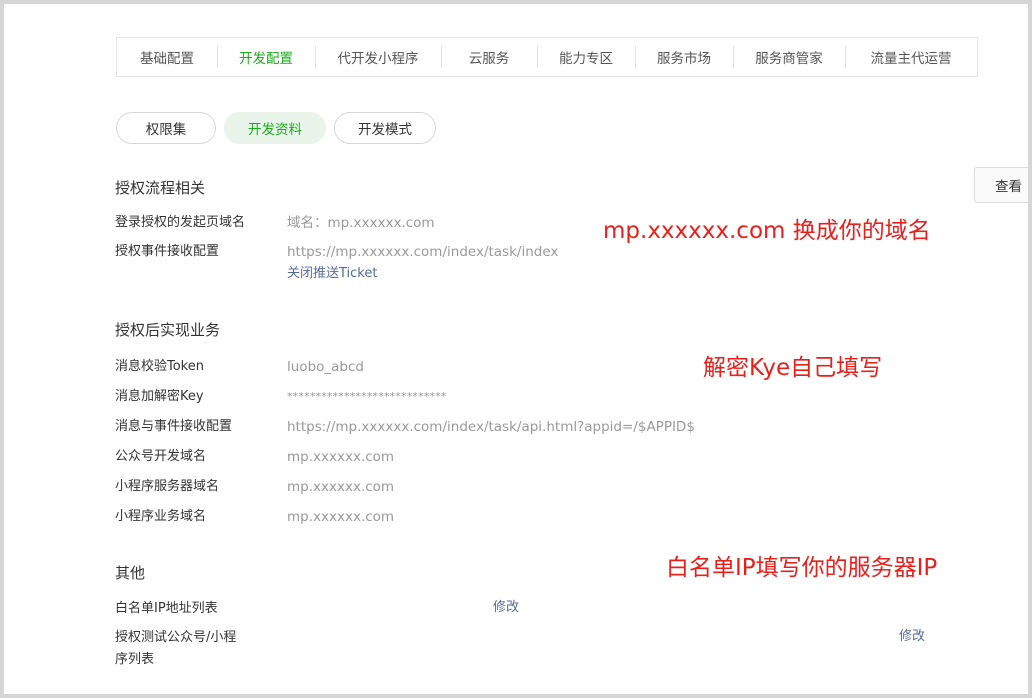  Describe the element at coordinates (325, 367) in the screenshot. I see `token-value: luobo_abcd` at that location.